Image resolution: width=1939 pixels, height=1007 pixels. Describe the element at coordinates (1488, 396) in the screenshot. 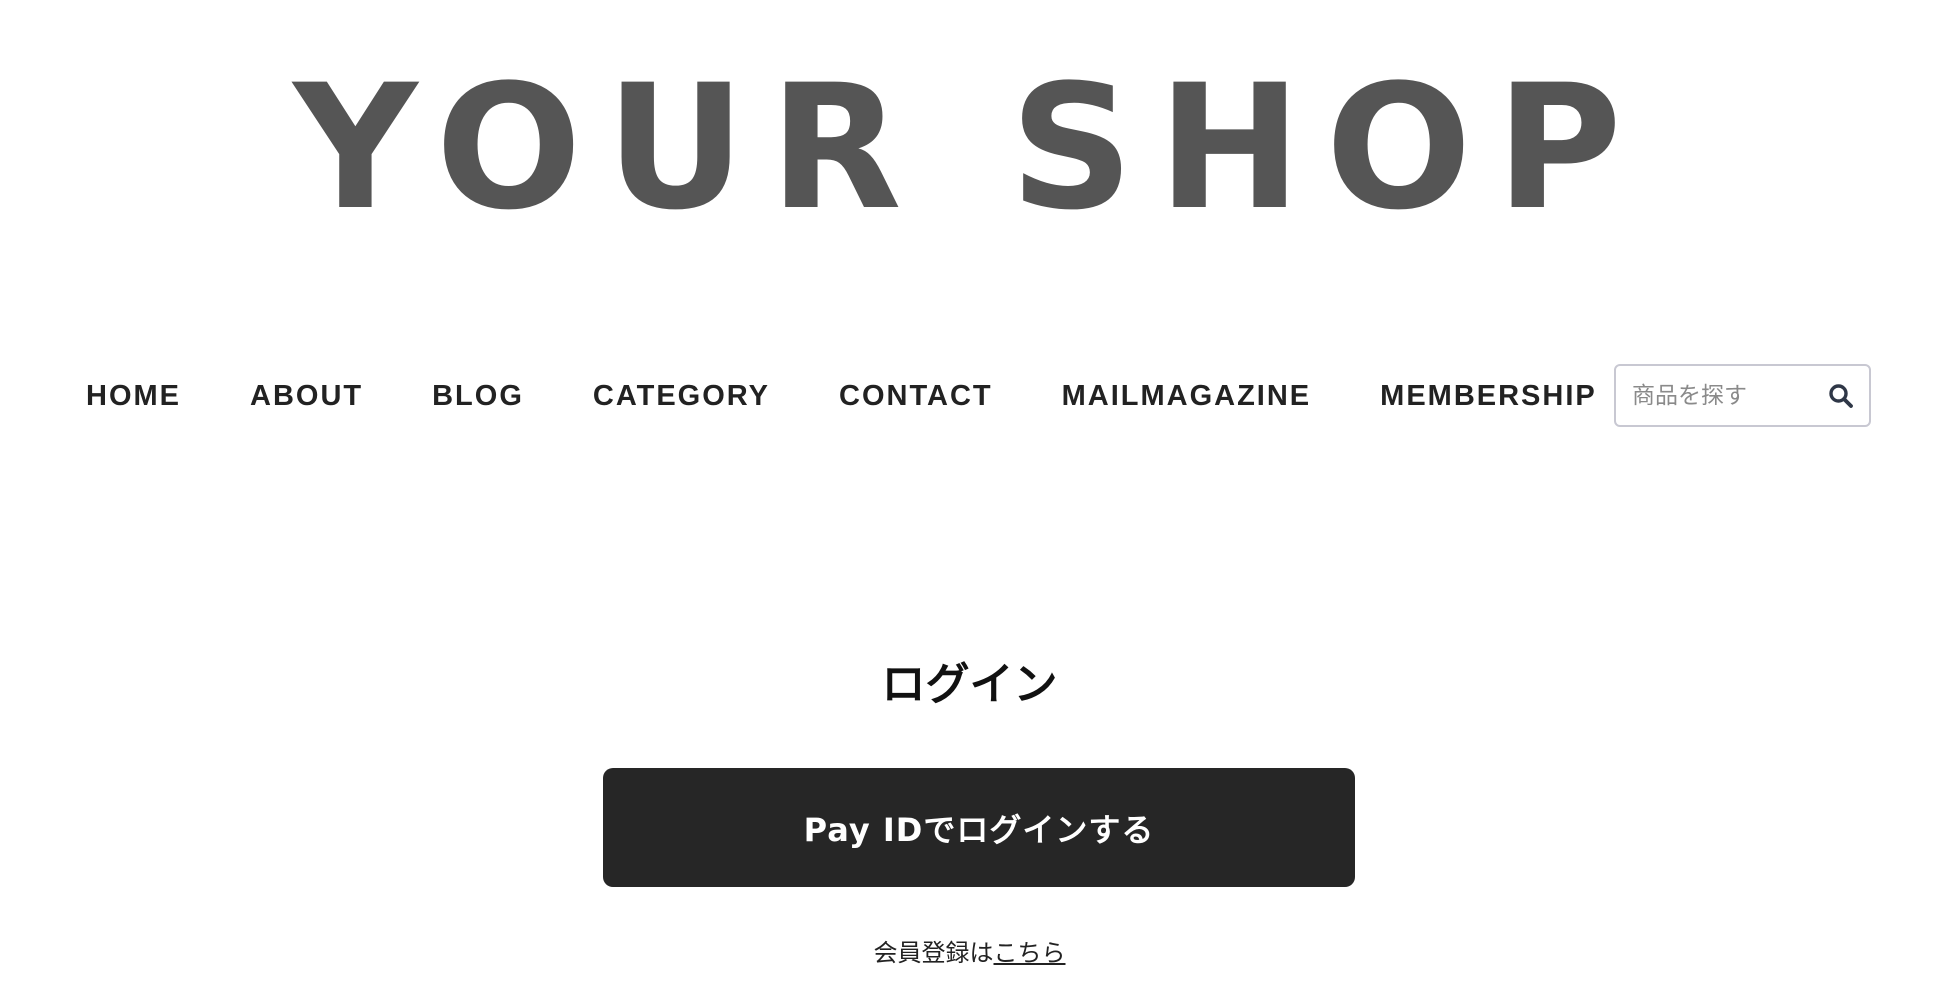

I see `nav-item-membership: MEMBERSHIP` at that location.